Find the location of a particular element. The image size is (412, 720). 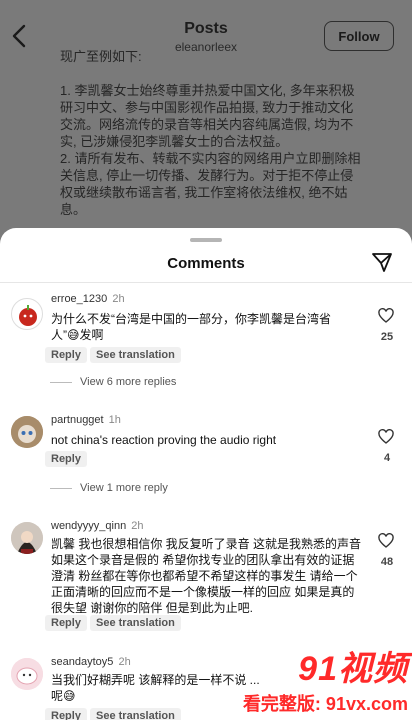

comment-header: erroe_1230 2h is located at coordinates (88, 299).